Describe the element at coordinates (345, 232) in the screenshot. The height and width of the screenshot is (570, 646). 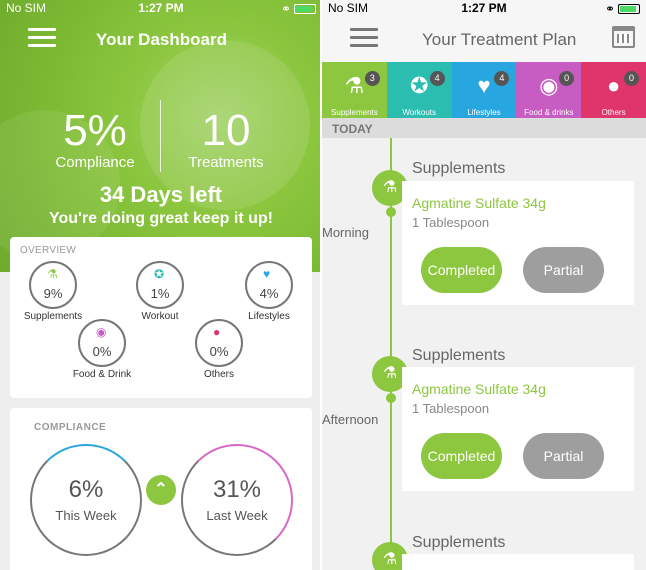
I see `slot-time: Morning` at that location.